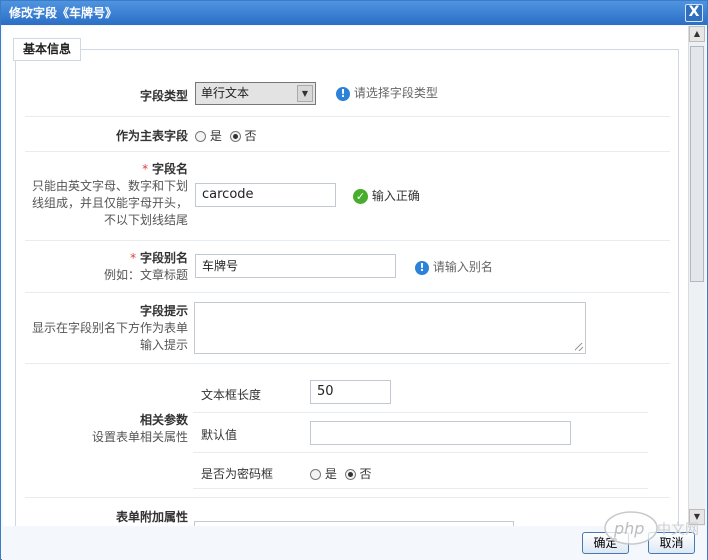 The image size is (708, 560). I want to click on fieldset-legend: 基本信息, so click(47, 49).